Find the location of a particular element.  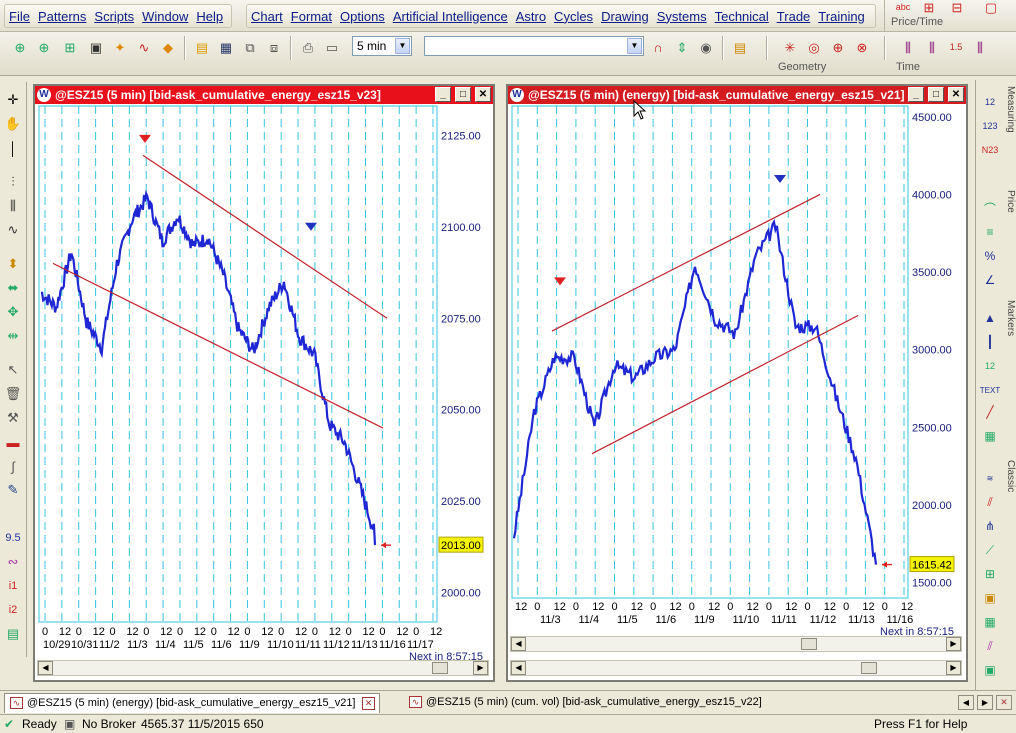

wizard-icon: ✦ is located at coordinates (120, 47).